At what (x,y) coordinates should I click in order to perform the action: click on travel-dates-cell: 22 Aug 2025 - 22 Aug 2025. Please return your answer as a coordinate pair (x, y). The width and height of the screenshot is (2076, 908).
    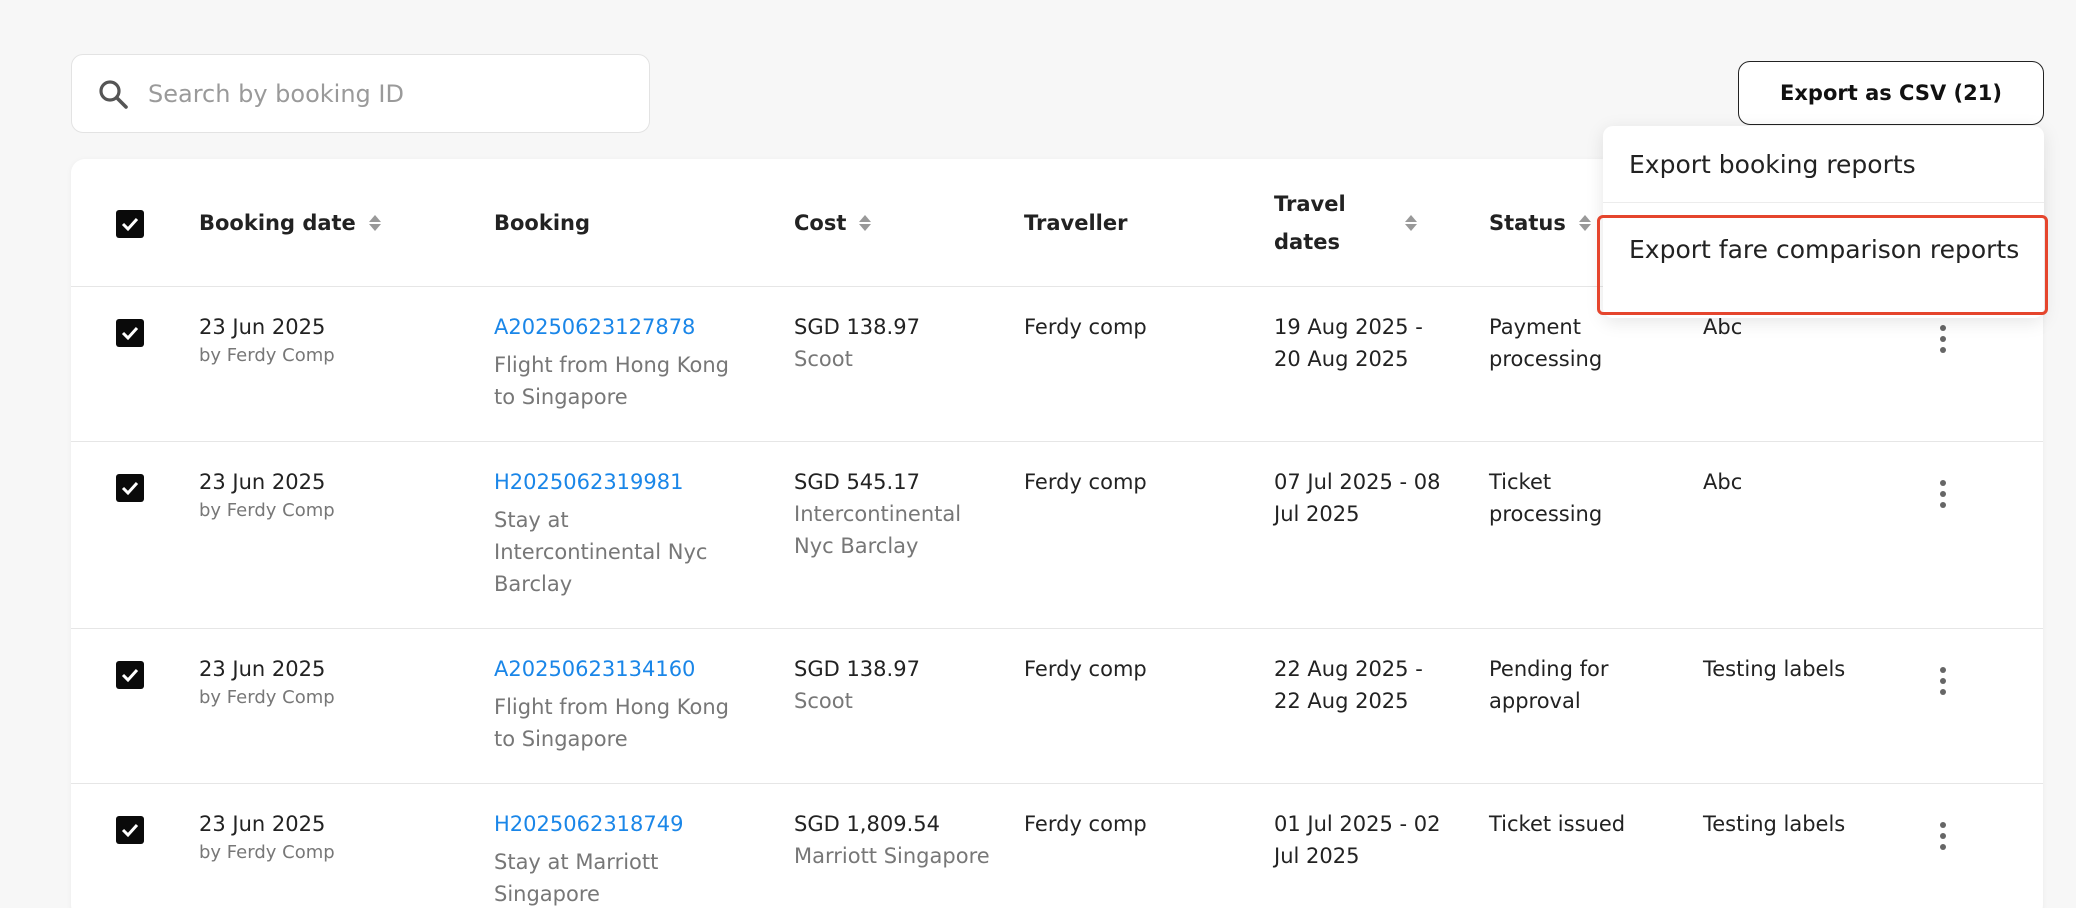
    Looking at the image, I should click on (1348, 685).